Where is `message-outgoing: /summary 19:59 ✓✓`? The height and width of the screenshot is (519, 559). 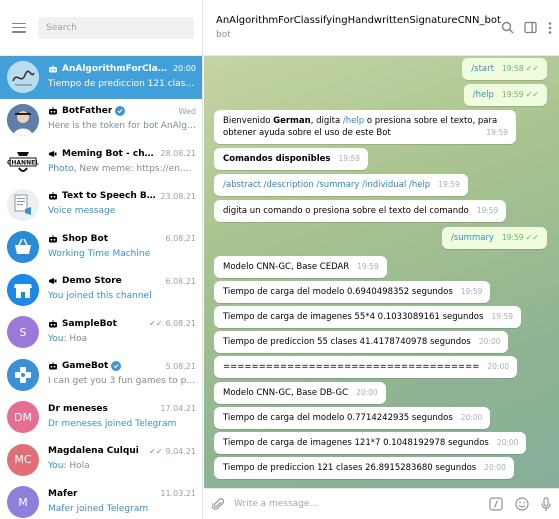 message-outgoing: /summary 19:59 ✓✓ is located at coordinates (494, 238).